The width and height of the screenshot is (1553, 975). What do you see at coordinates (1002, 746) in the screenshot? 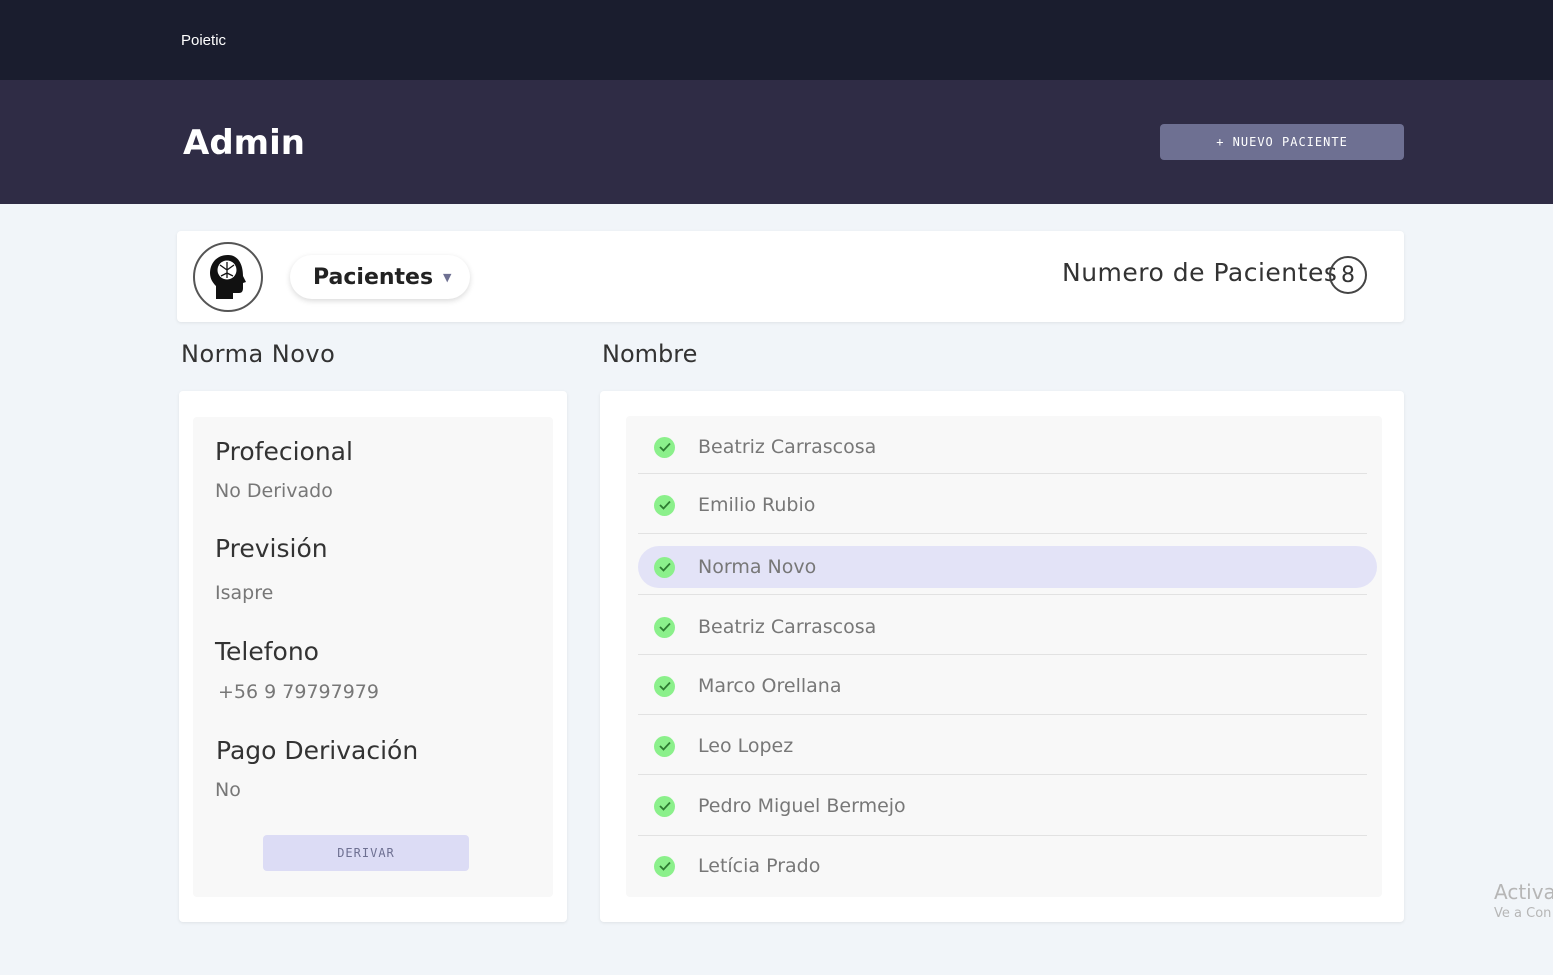
I see `patient-row: Leo Lopez` at bounding box center [1002, 746].